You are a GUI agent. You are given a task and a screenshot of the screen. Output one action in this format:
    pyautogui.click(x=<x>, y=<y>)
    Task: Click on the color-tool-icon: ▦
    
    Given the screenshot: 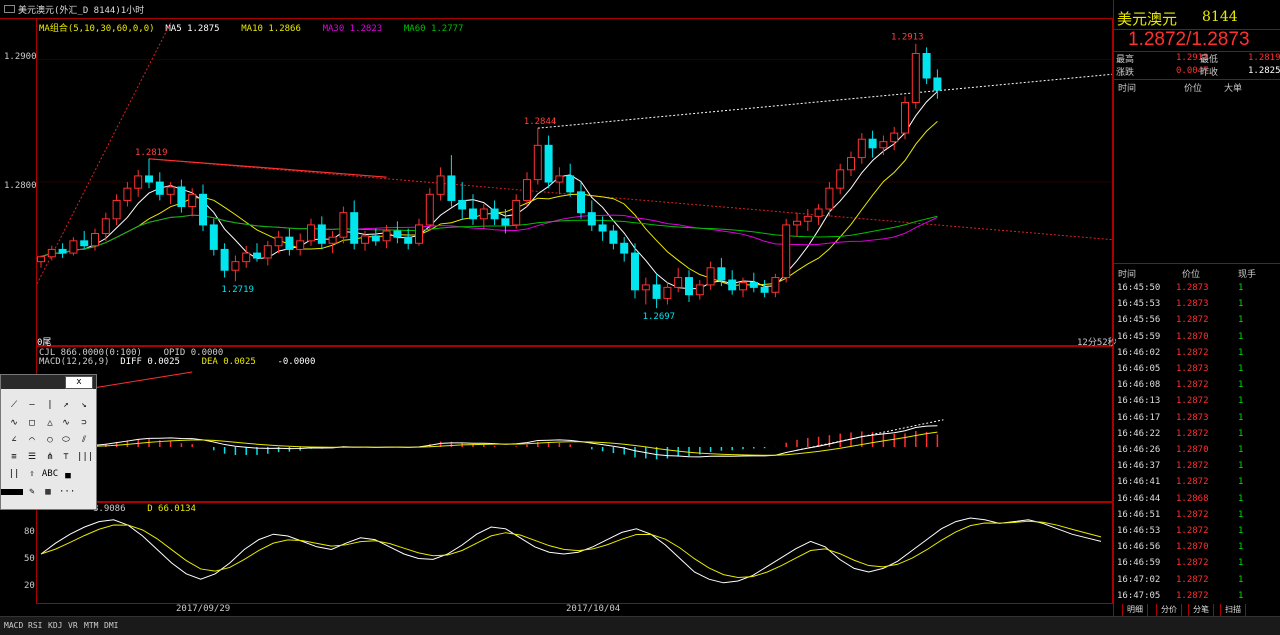 What is the action you would take?
    pyautogui.click(x=48, y=492)
    